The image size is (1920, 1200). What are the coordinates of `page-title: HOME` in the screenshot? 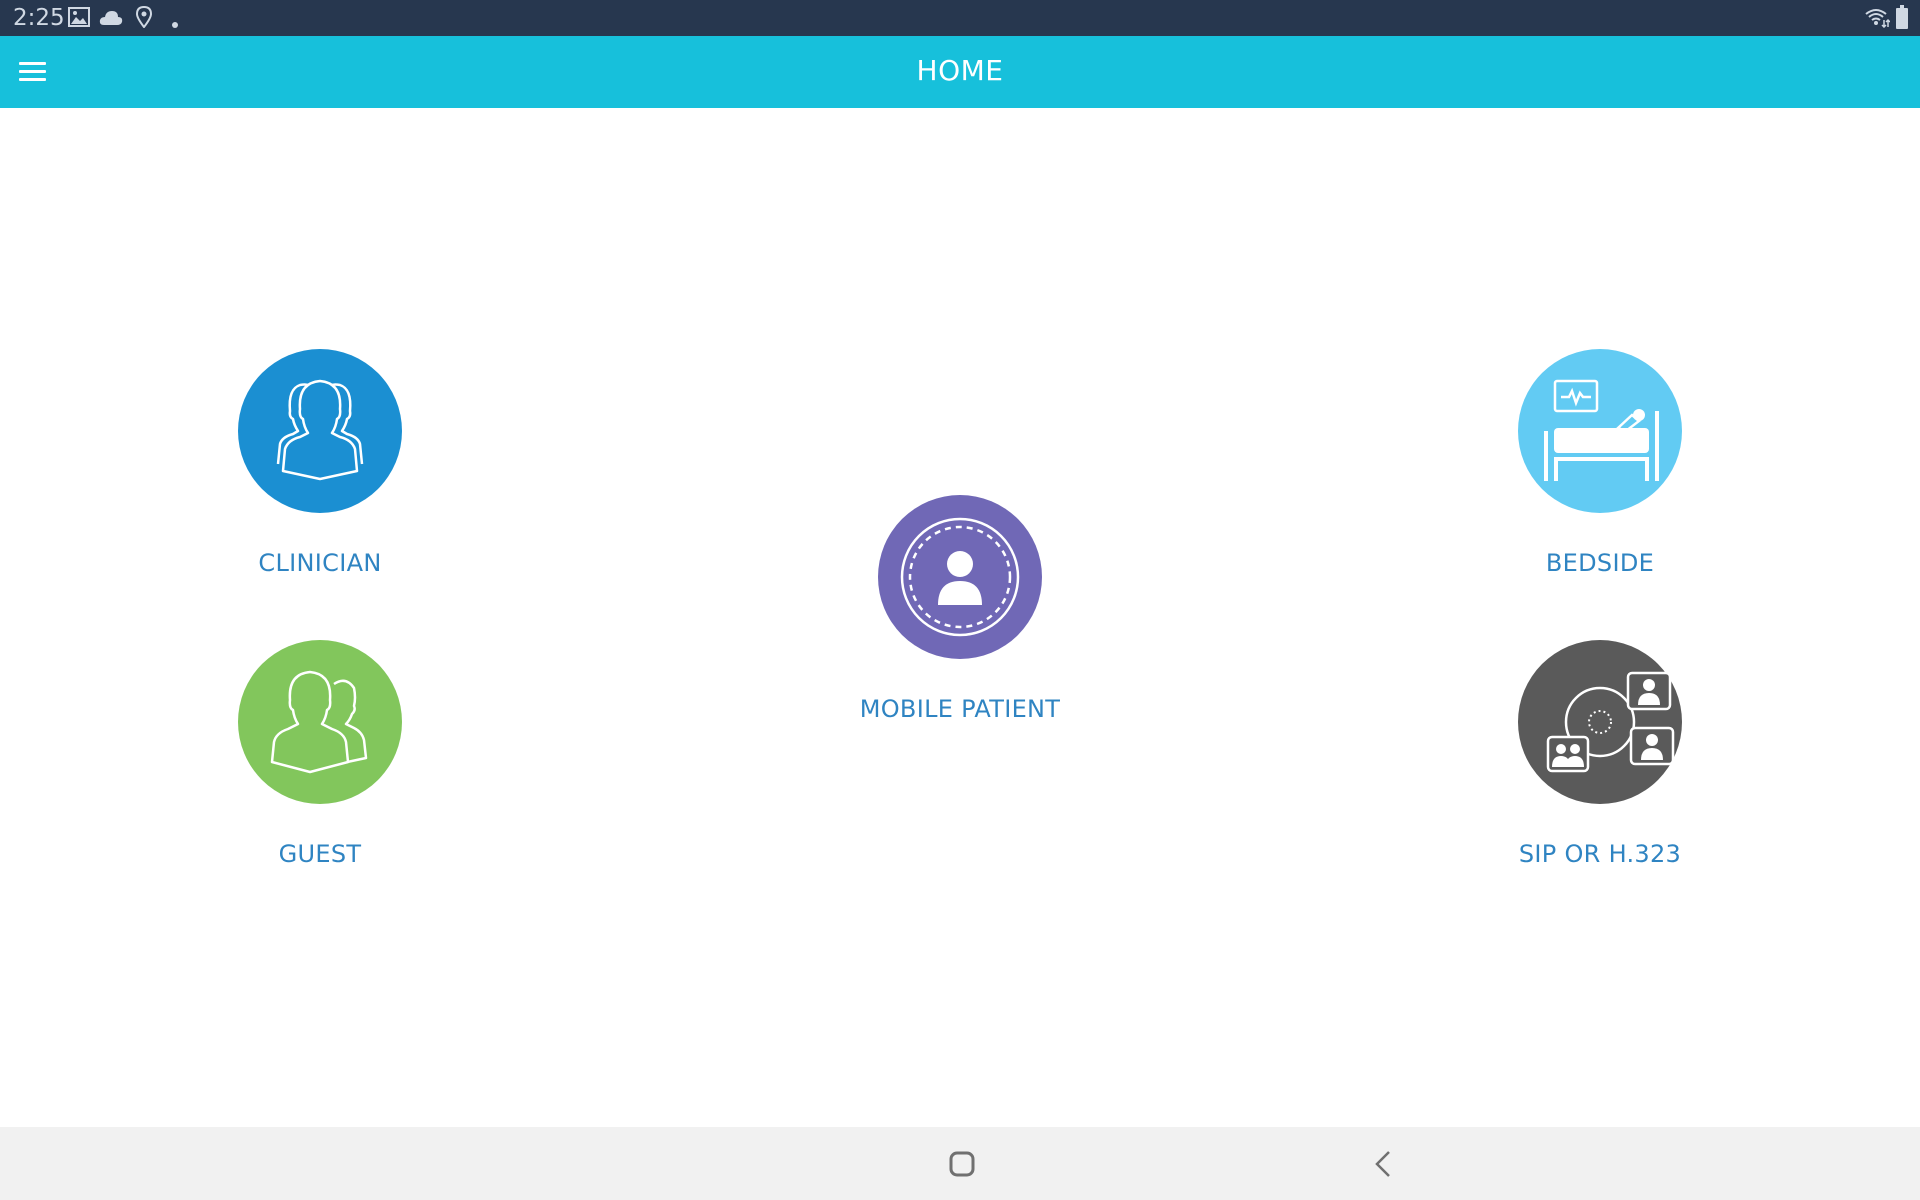 It's located at (960, 70).